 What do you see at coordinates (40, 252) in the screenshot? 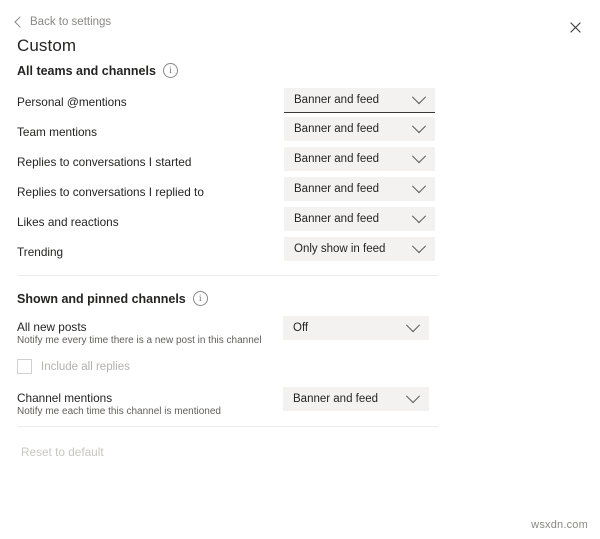
I see `setting-label: Trending` at bounding box center [40, 252].